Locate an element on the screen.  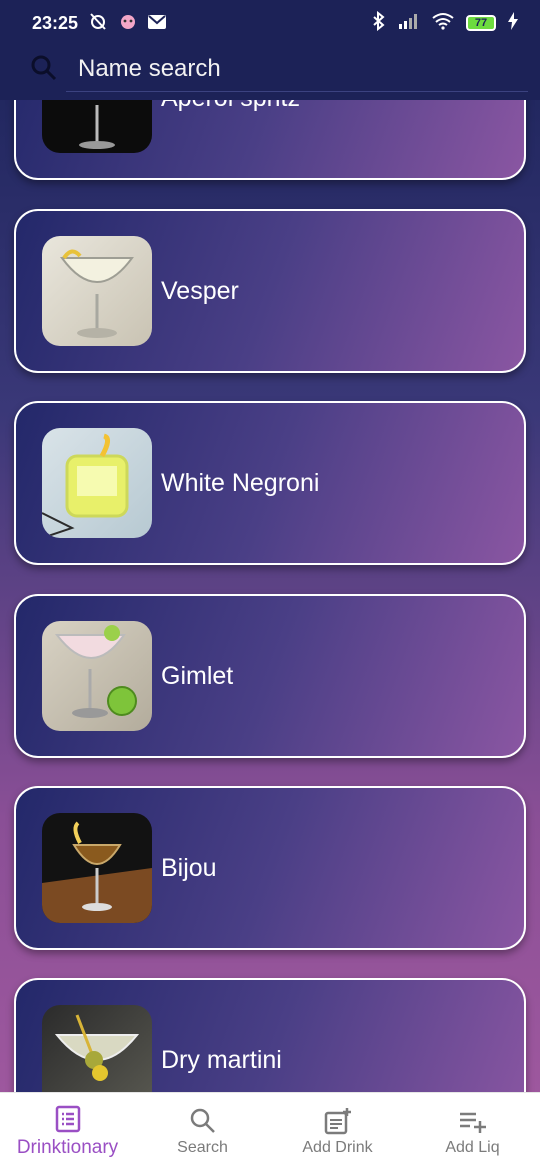
search-bar is located at coordinates (270, 73).